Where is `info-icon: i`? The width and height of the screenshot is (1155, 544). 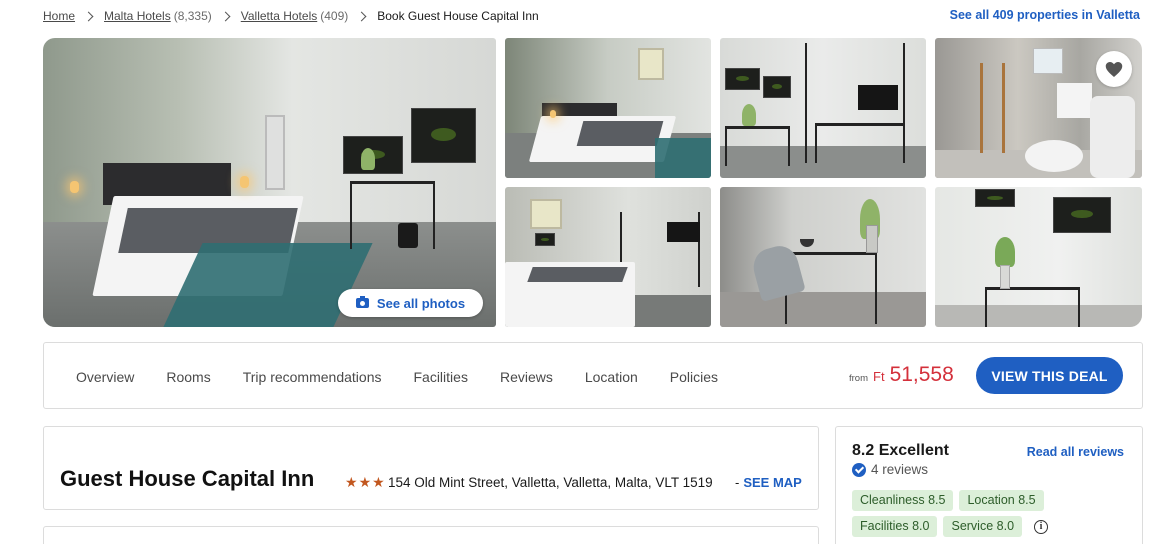
info-icon: i is located at coordinates (1041, 526).